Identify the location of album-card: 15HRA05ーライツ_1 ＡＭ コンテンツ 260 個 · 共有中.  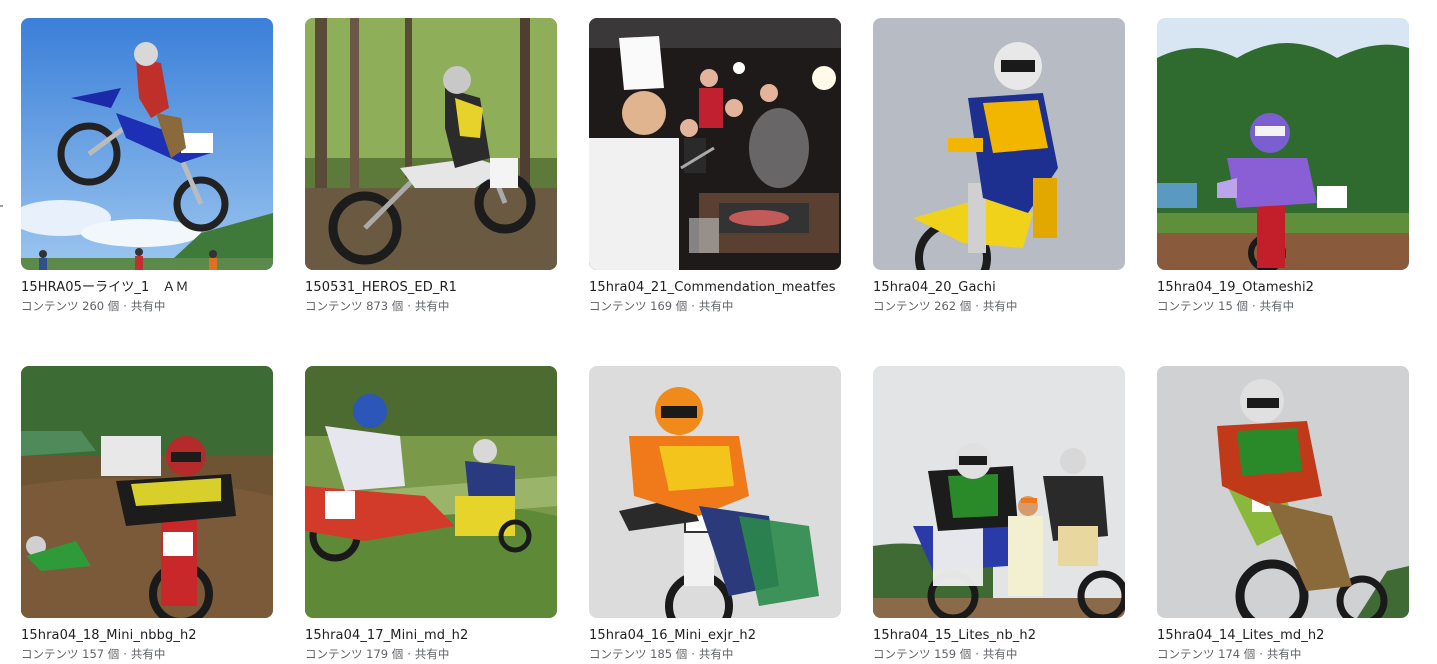
(147, 166).